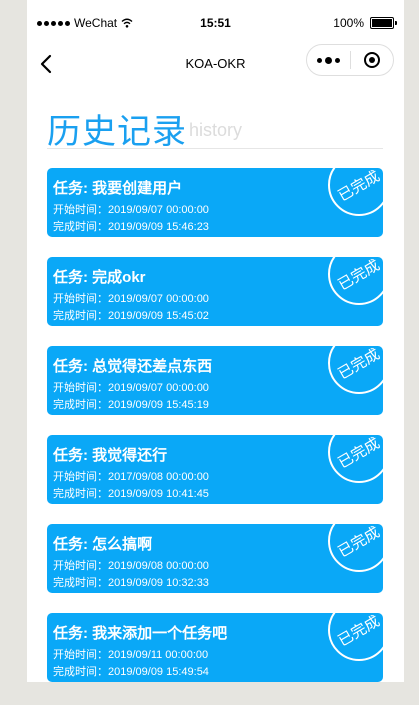 The width and height of the screenshot is (419, 705). I want to click on start-time: 开始时间：2019/09/11 00:00:00, so click(131, 655).